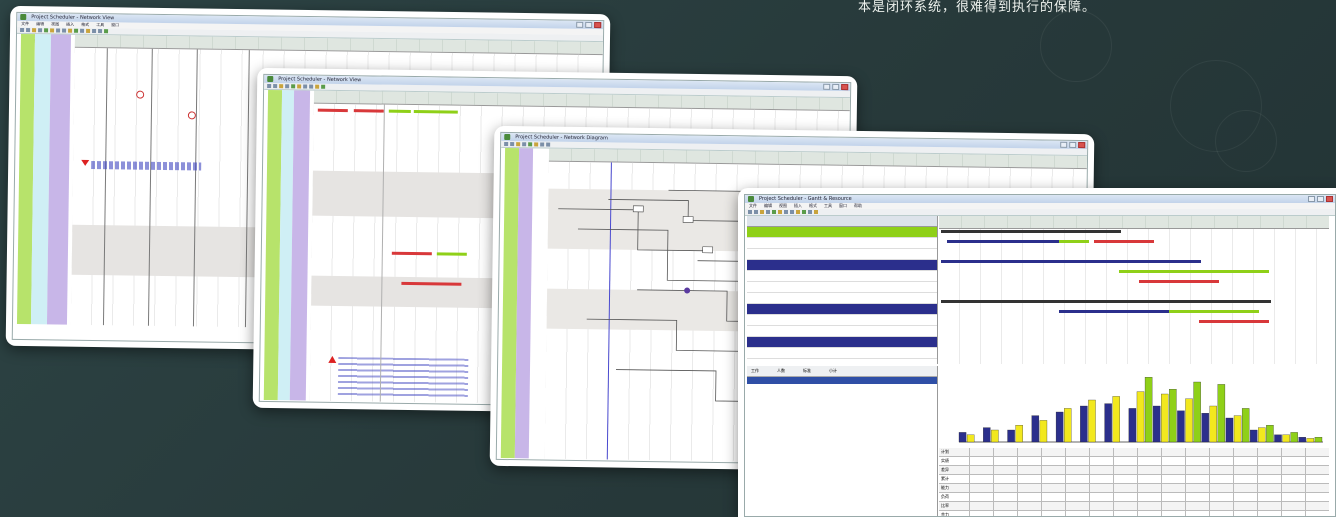 This screenshot has height=517, width=1336. What do you see at coordinates (842, 380) in the screenshot?
I see `selected-row` at bounding box center [842, 380].